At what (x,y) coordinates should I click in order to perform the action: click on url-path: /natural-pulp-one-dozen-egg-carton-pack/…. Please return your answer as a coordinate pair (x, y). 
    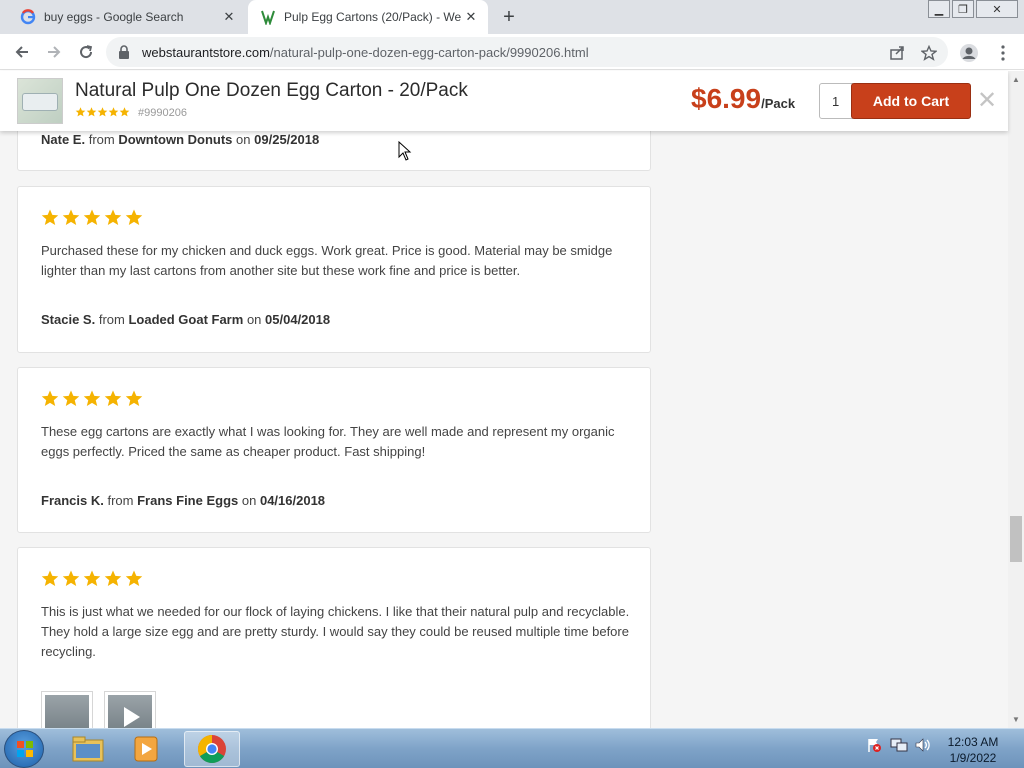
    Looking at the image, I should click on (429, 52).